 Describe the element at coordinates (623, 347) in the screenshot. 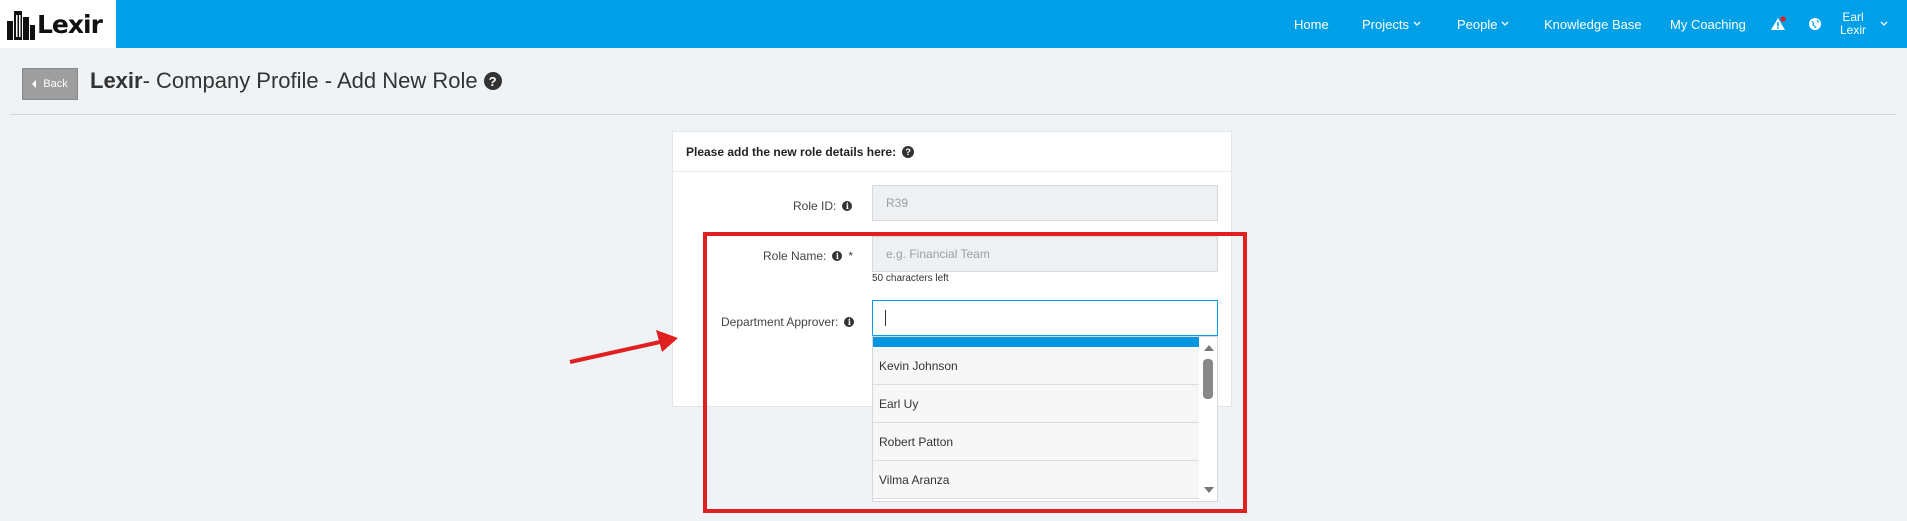

I see `annotation-arrow-icon` at that location.